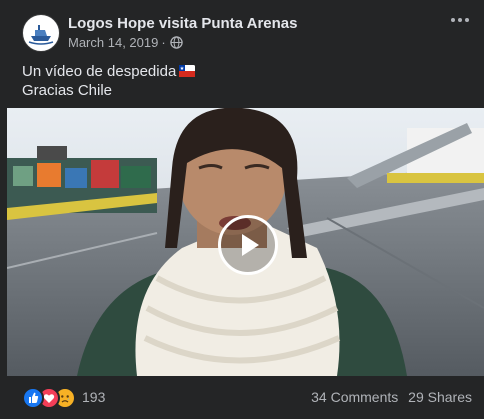 The width and height of the screenshot is (484, 419). What do you see at coordinates (247, 397) in the screenshot?
I see `engagement-bar: 193 34 Comments 29 Shares` at bounding box center [247, 397].